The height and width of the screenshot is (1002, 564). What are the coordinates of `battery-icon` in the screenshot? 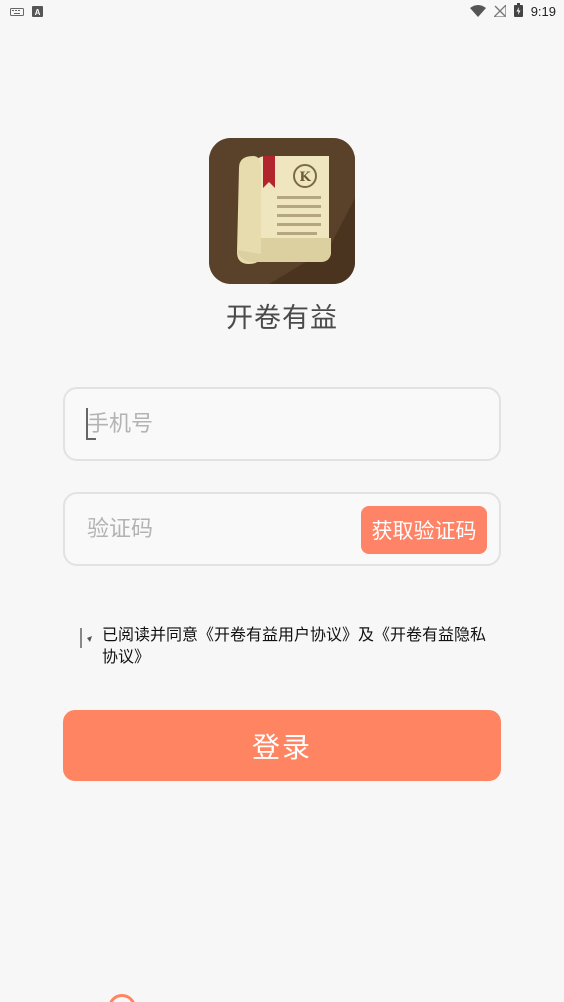 It's located at (518, 11).